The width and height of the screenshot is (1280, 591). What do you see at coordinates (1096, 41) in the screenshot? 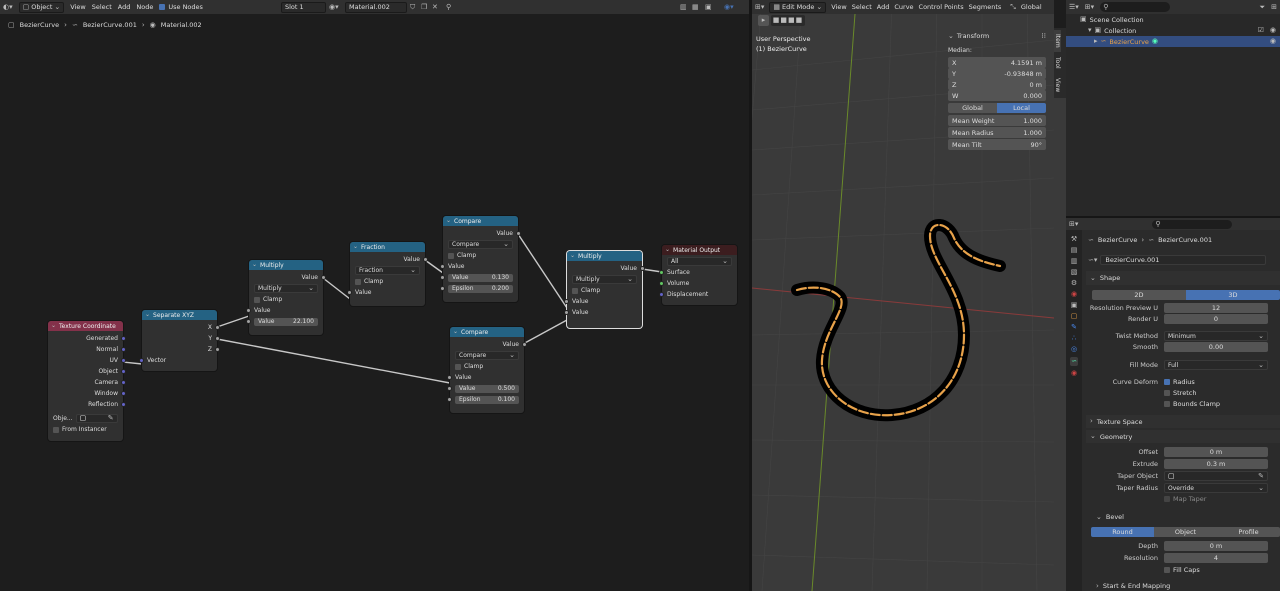
I see `expand-icon: ▸` at bounding box center [1096, 41].